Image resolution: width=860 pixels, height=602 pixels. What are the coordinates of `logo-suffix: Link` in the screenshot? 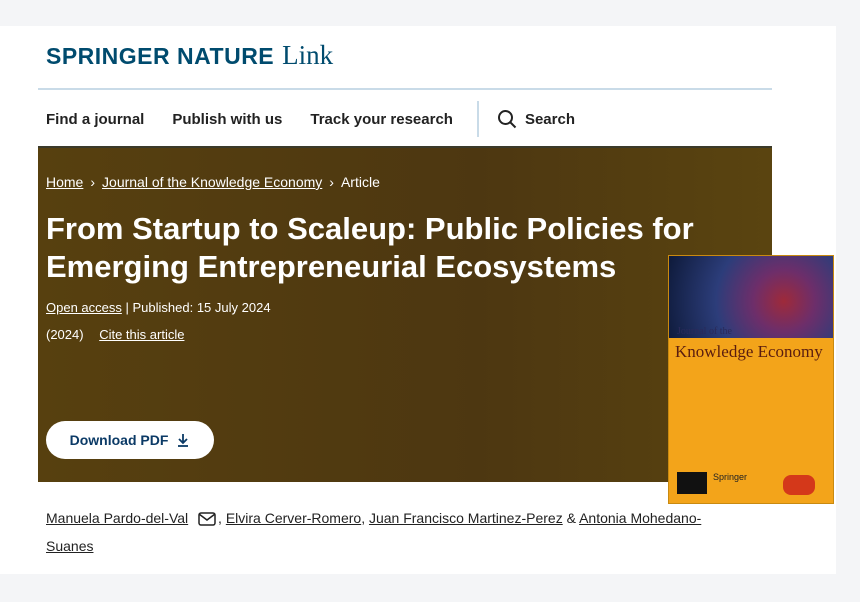 It's located at (308, 55).